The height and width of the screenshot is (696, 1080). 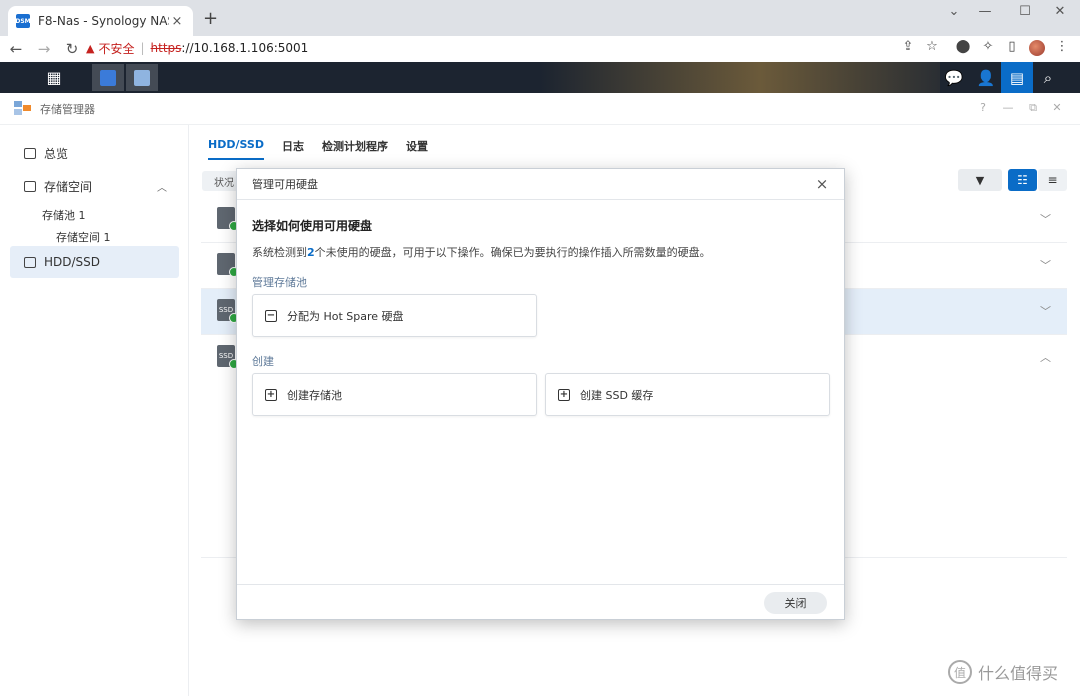 What do you see at coordinates (394, 394) in the screenshot?
I see `create-pool-button: + 创建存储池` at bounding box center [394, 394].